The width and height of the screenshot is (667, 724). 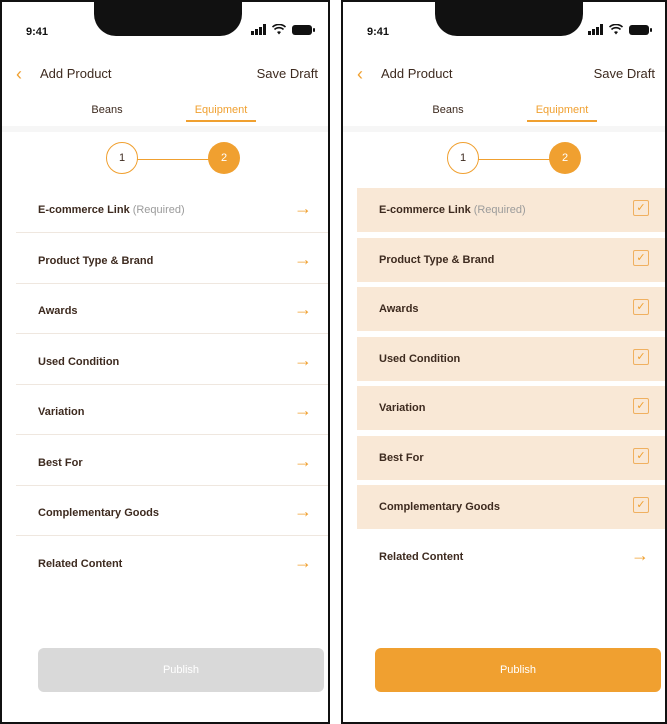 What do you see at coordinates (511, 507) in the screenshot?
I see `list-item-complementary-goods: Complementary Goods ✓` at bounding box center [511, 507].